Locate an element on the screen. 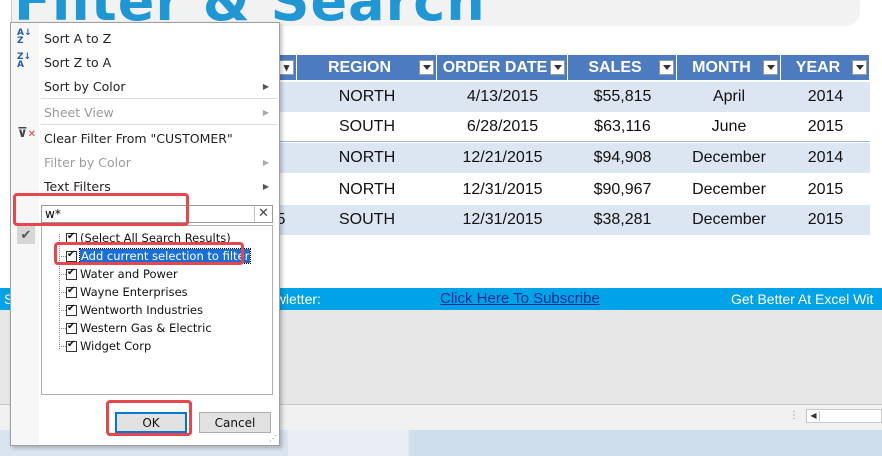 This screenshot has height=456, width=882. cell-sales: $90,967 is located at coordinates (622, 190).